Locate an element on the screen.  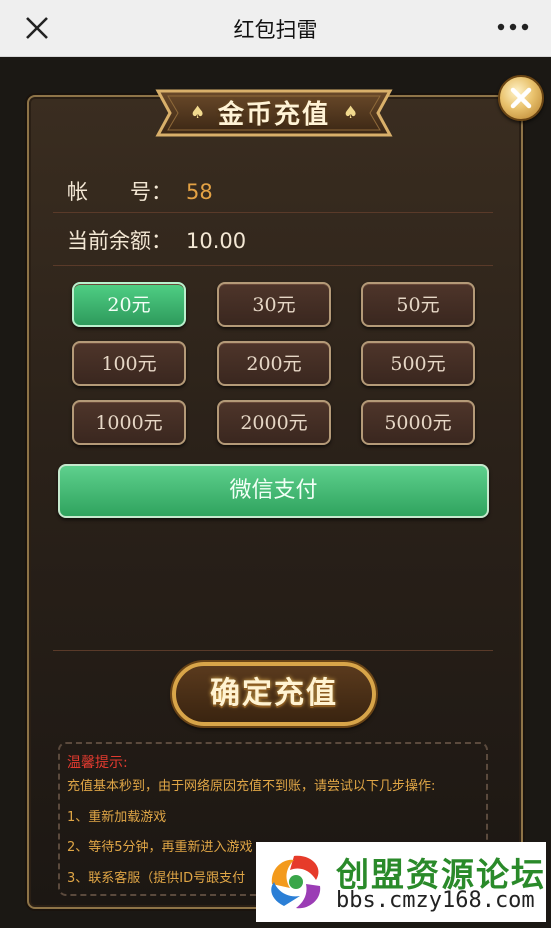
wechat-pay-button: 微信支付 is located at coordinates (273, 491).